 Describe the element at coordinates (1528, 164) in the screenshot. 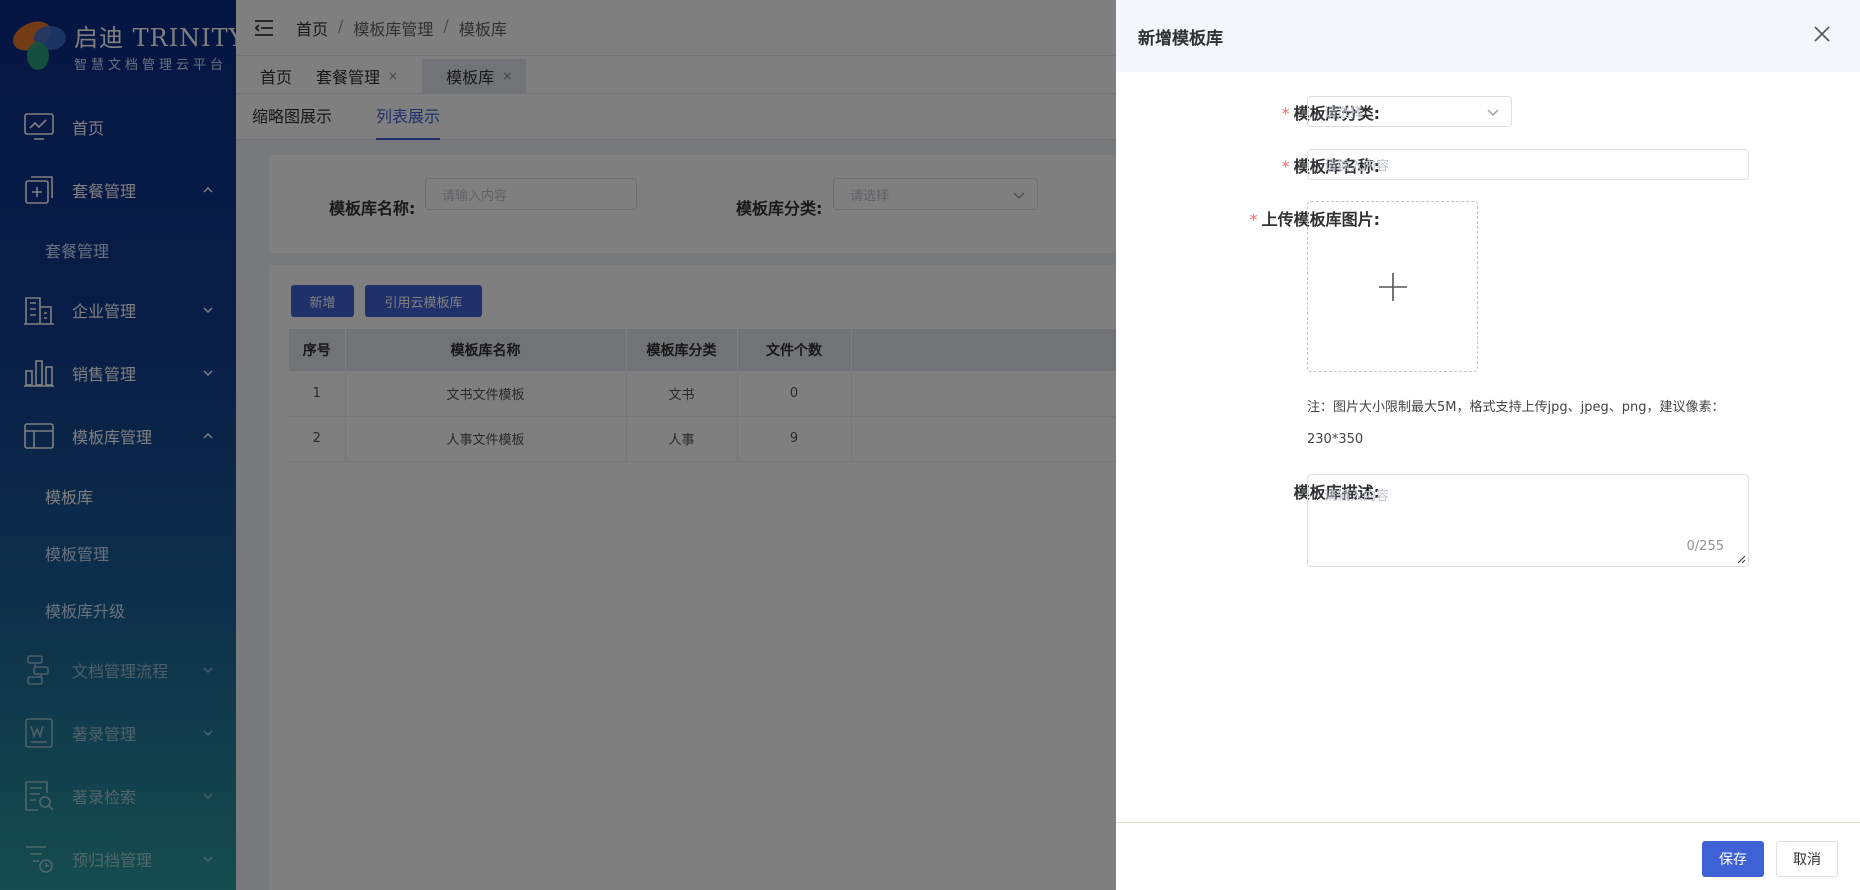

I see `name-input: 请输入内容` at that location.